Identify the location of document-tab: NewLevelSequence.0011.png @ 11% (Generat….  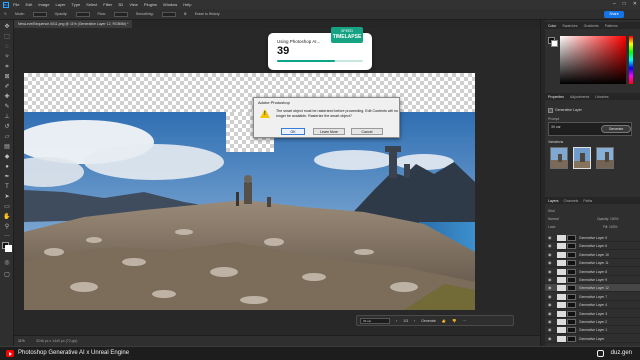
(73, 24).